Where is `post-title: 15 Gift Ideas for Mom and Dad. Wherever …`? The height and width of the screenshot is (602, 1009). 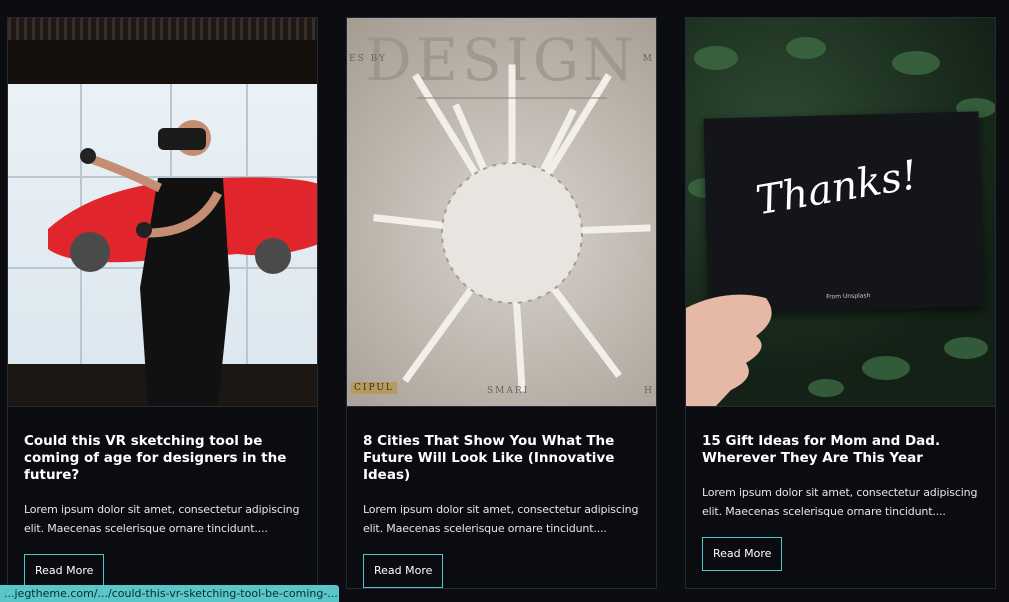
post-title: 15 Gift Ideas for Mom and Dad. Wherever … is located at coordinates (840, 450).